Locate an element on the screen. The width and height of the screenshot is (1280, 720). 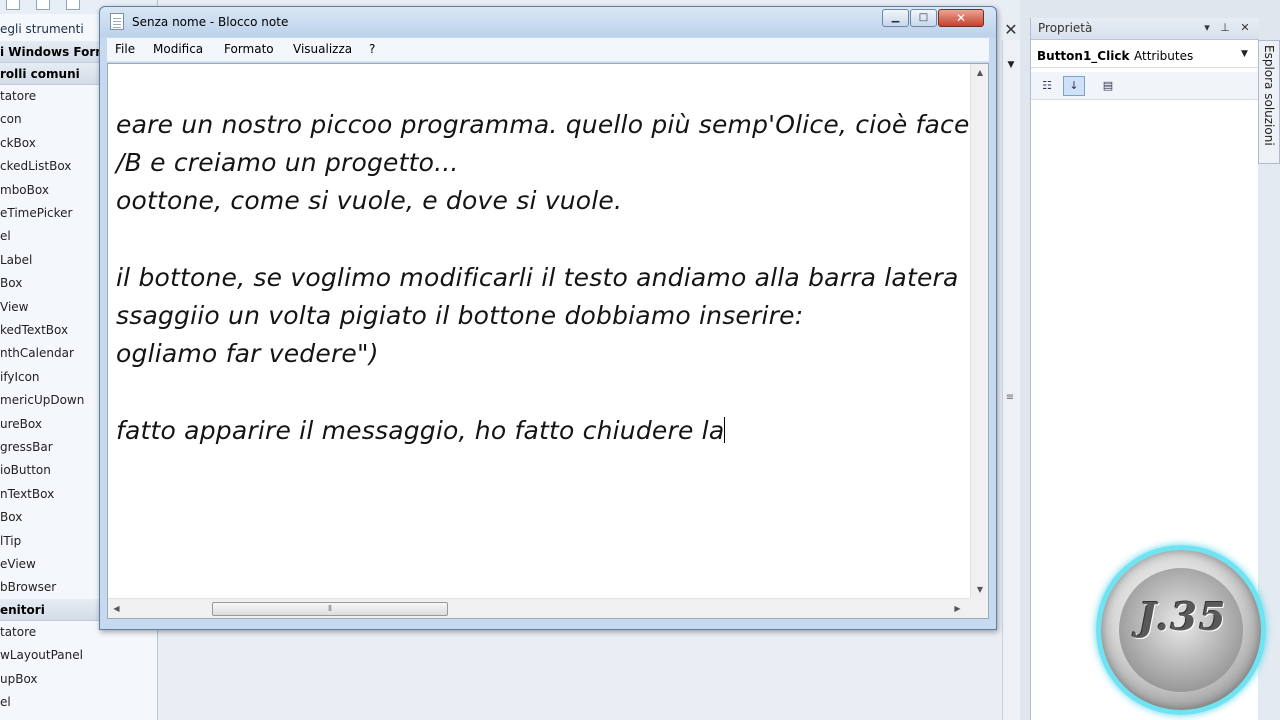
arrow-up-icon: ▲ is located at coordinates (980, 72).